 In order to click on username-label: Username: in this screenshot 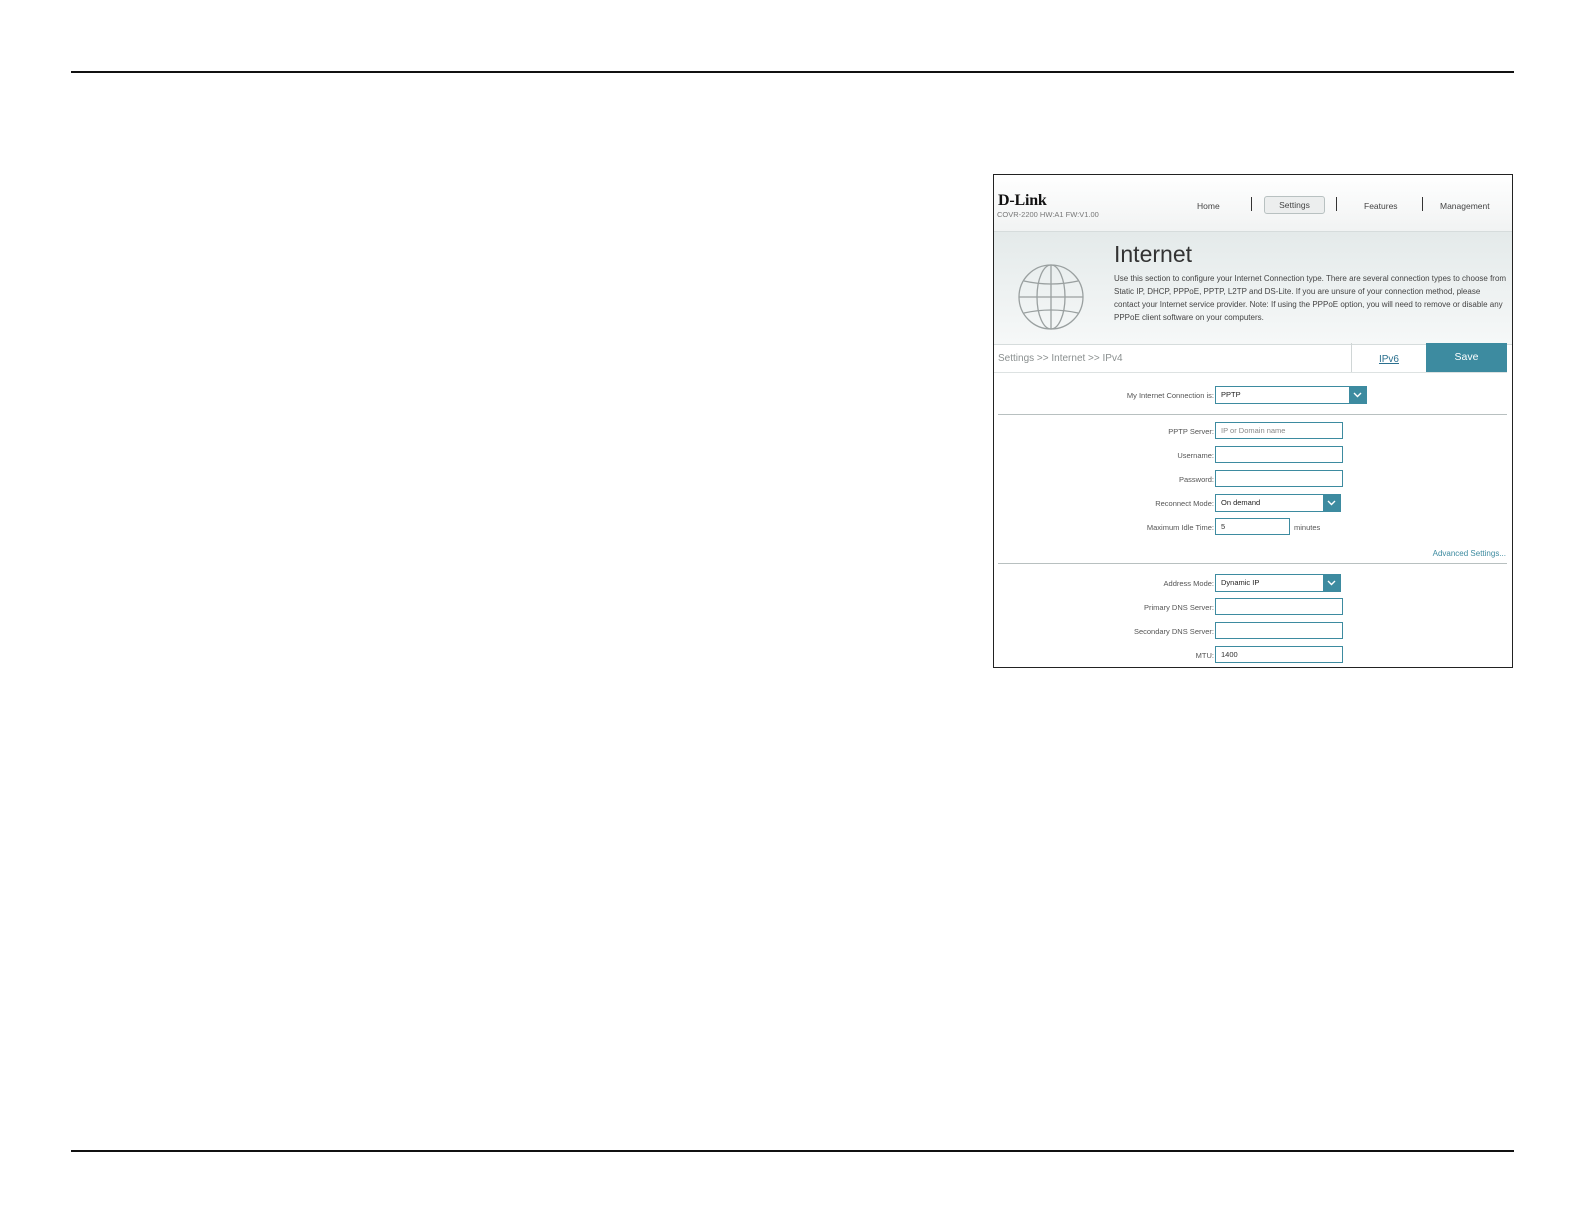, I will do `click(1195, 455)`.